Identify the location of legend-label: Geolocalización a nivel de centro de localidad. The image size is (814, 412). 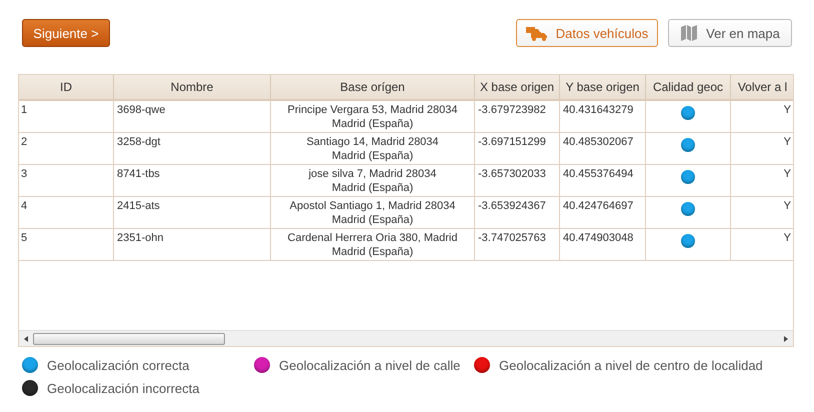
(631, 365).